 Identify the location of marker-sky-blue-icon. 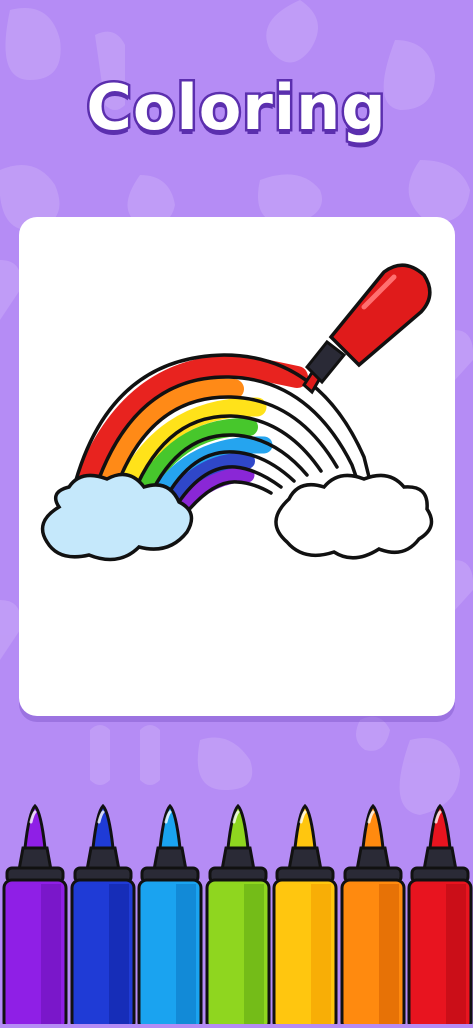
(170, 915).